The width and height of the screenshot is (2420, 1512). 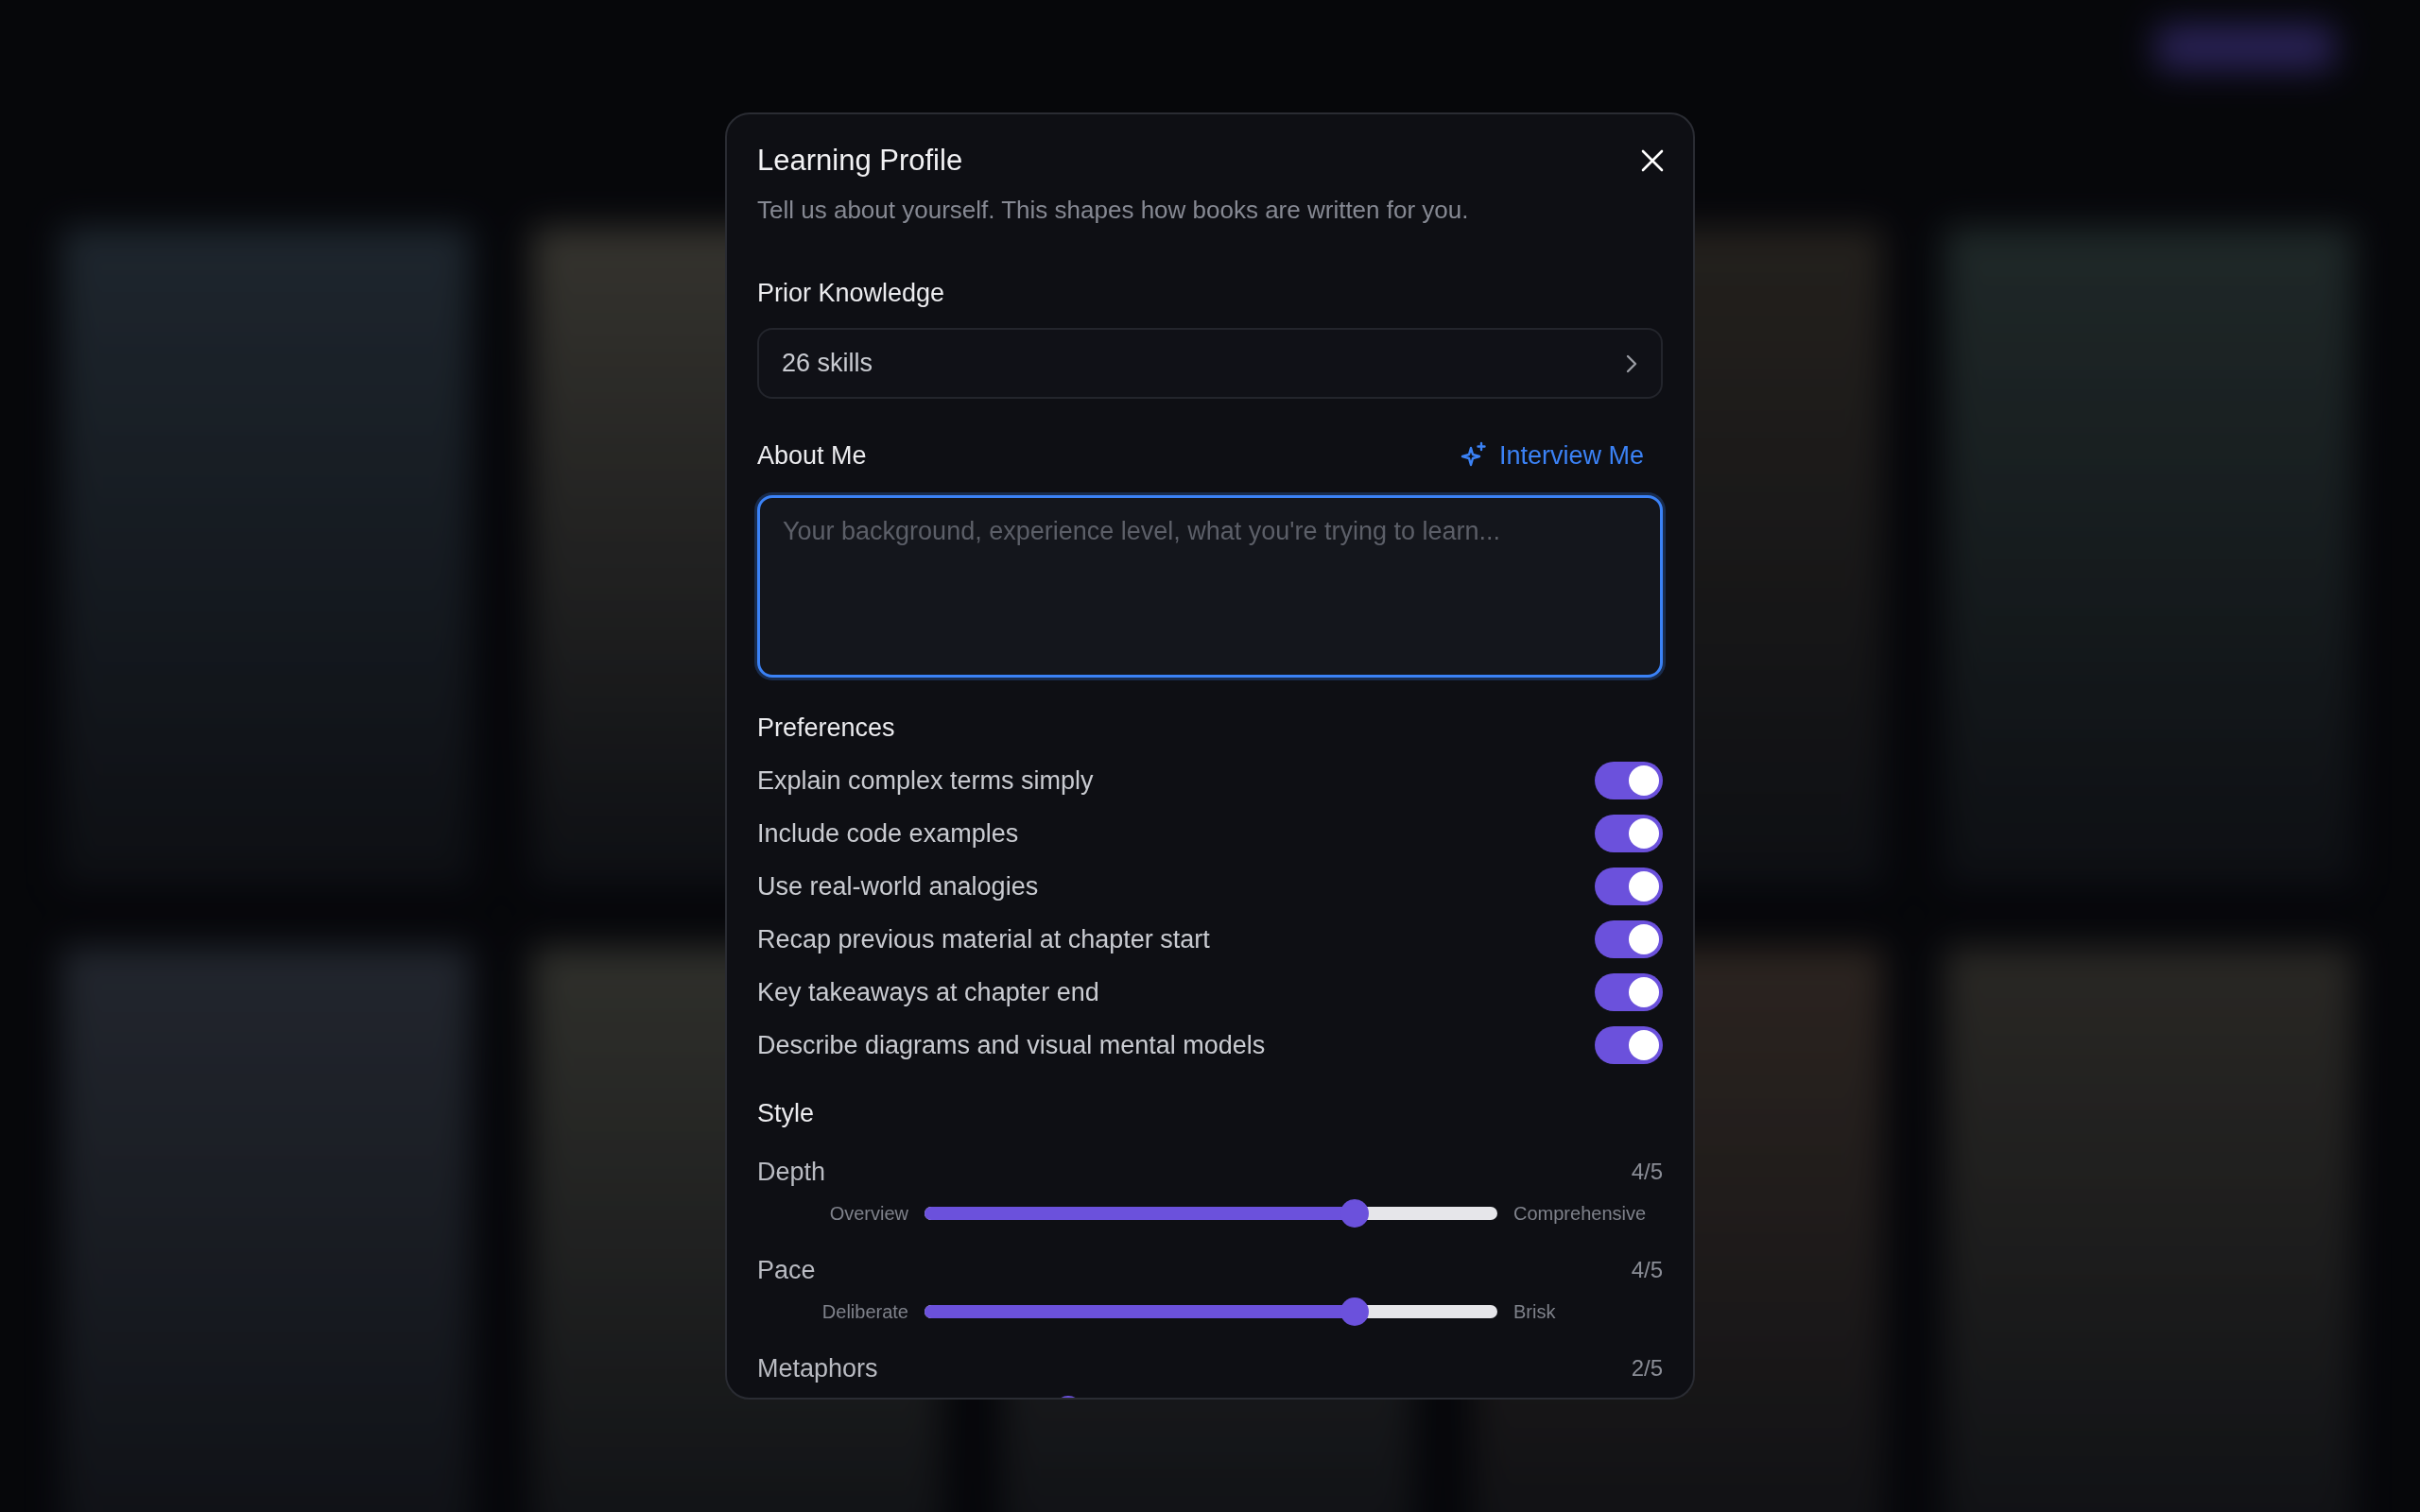 What do you see at coordinates (1580, 1213) in the screenshot?
I see `slider-max-label: Comprehensive` at bounding box center [1580, 1213].